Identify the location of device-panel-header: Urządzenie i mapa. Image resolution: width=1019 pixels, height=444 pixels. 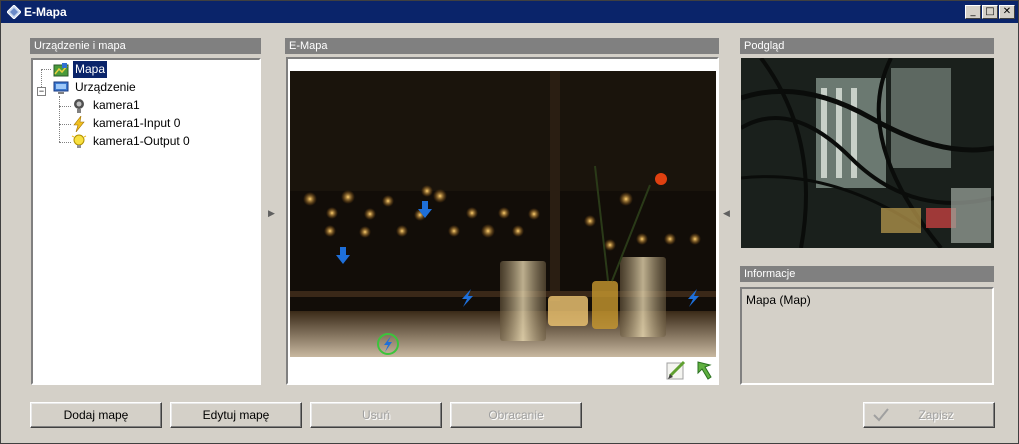
(145, 46).